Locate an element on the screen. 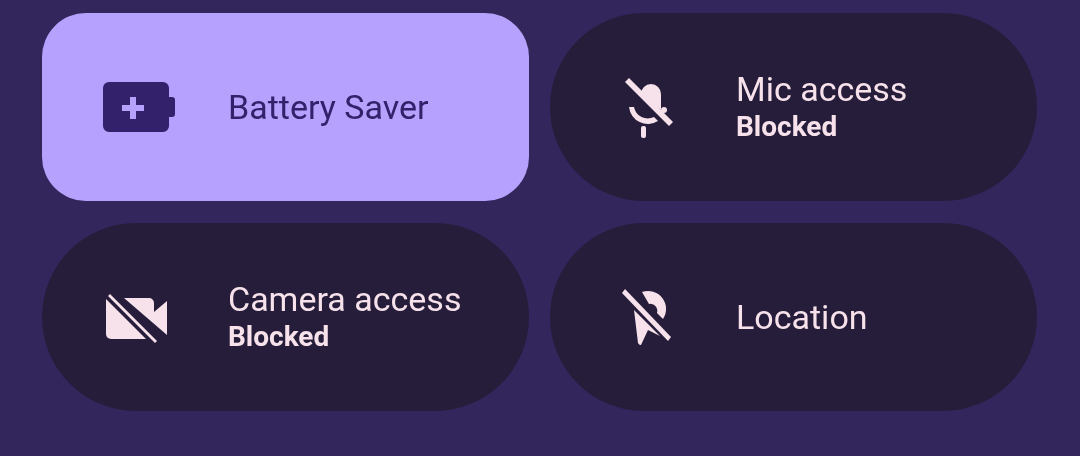 Image resolution: width=1080 pixels, height=456 pixels. battery-icon is located at coordinates (138, 107).